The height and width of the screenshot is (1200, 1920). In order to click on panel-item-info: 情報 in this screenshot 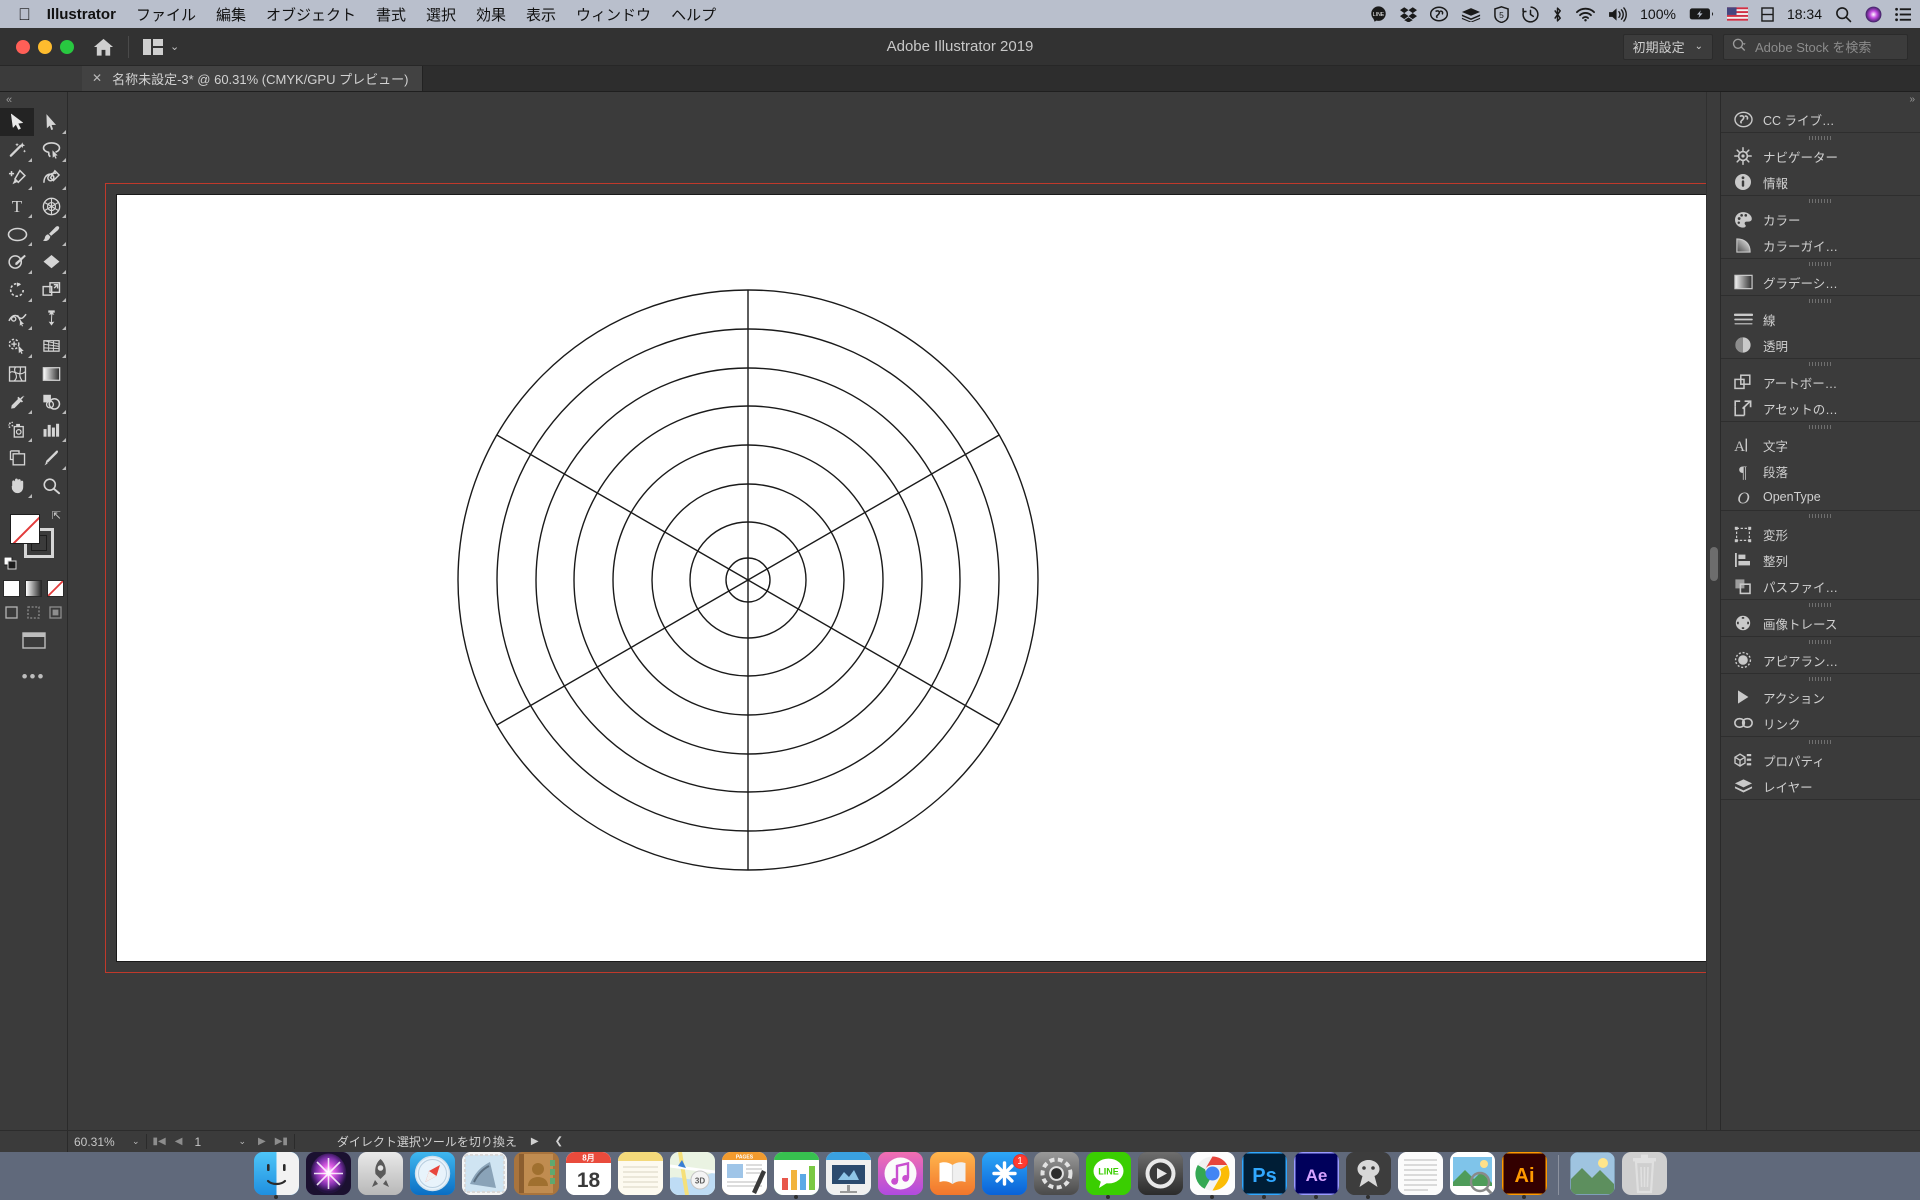, I will do `click(1820, 182)`.